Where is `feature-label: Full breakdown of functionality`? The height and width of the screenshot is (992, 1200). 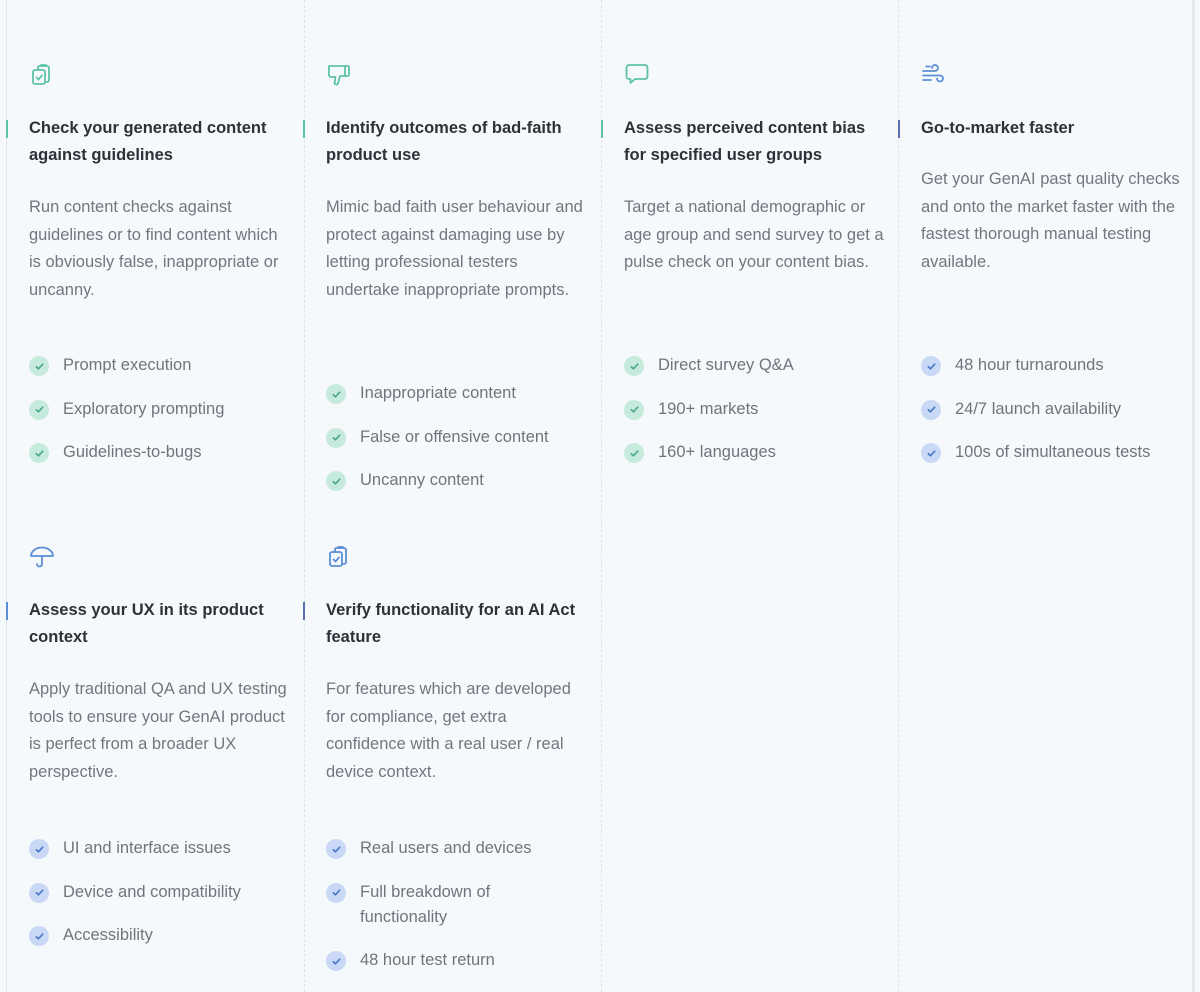
feature-label: Full breakdown of functionality is located at coordinates (425, 904).